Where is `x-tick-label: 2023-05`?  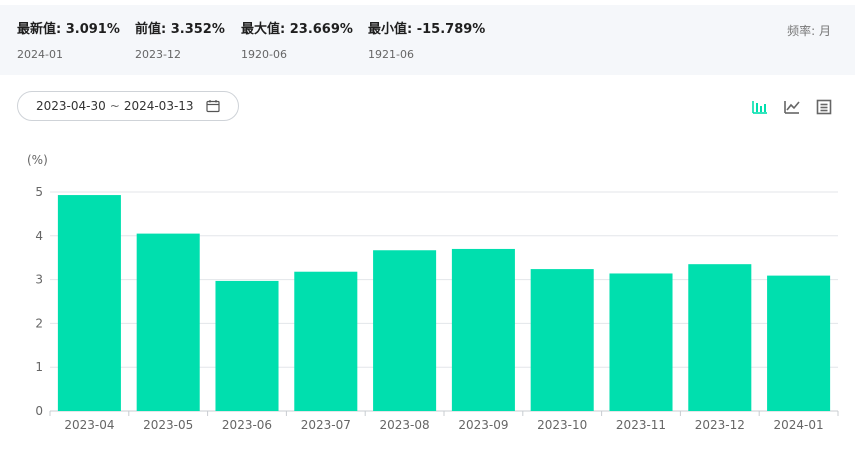 x-tick-label: 2023-05 is located at coordinates (168, 425).